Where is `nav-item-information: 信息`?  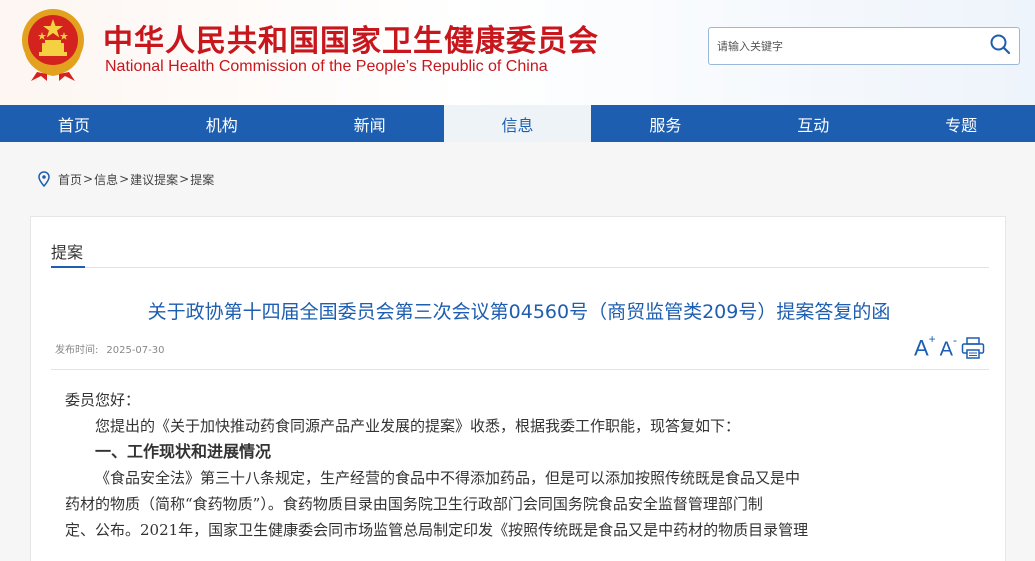
nav-item-information: 信息 is located at coordinates (517, 123).